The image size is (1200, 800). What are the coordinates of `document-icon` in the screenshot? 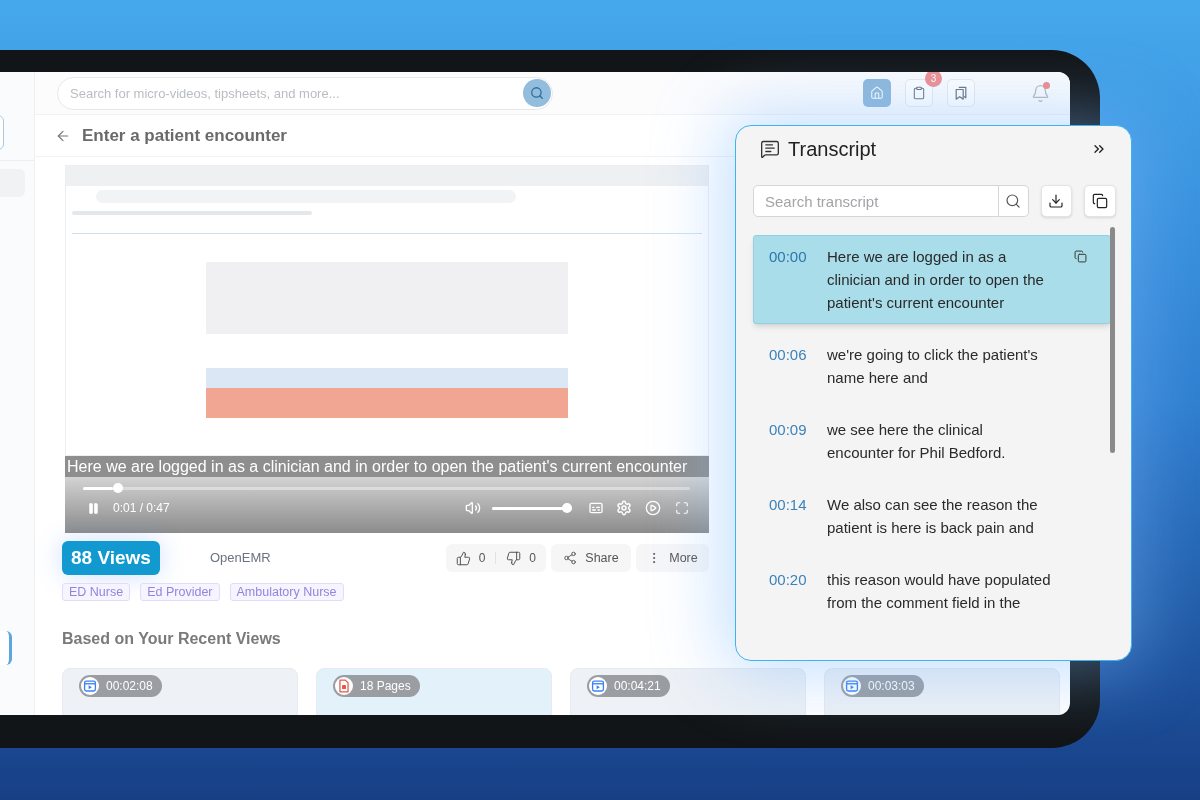 It's located at (344, 686).